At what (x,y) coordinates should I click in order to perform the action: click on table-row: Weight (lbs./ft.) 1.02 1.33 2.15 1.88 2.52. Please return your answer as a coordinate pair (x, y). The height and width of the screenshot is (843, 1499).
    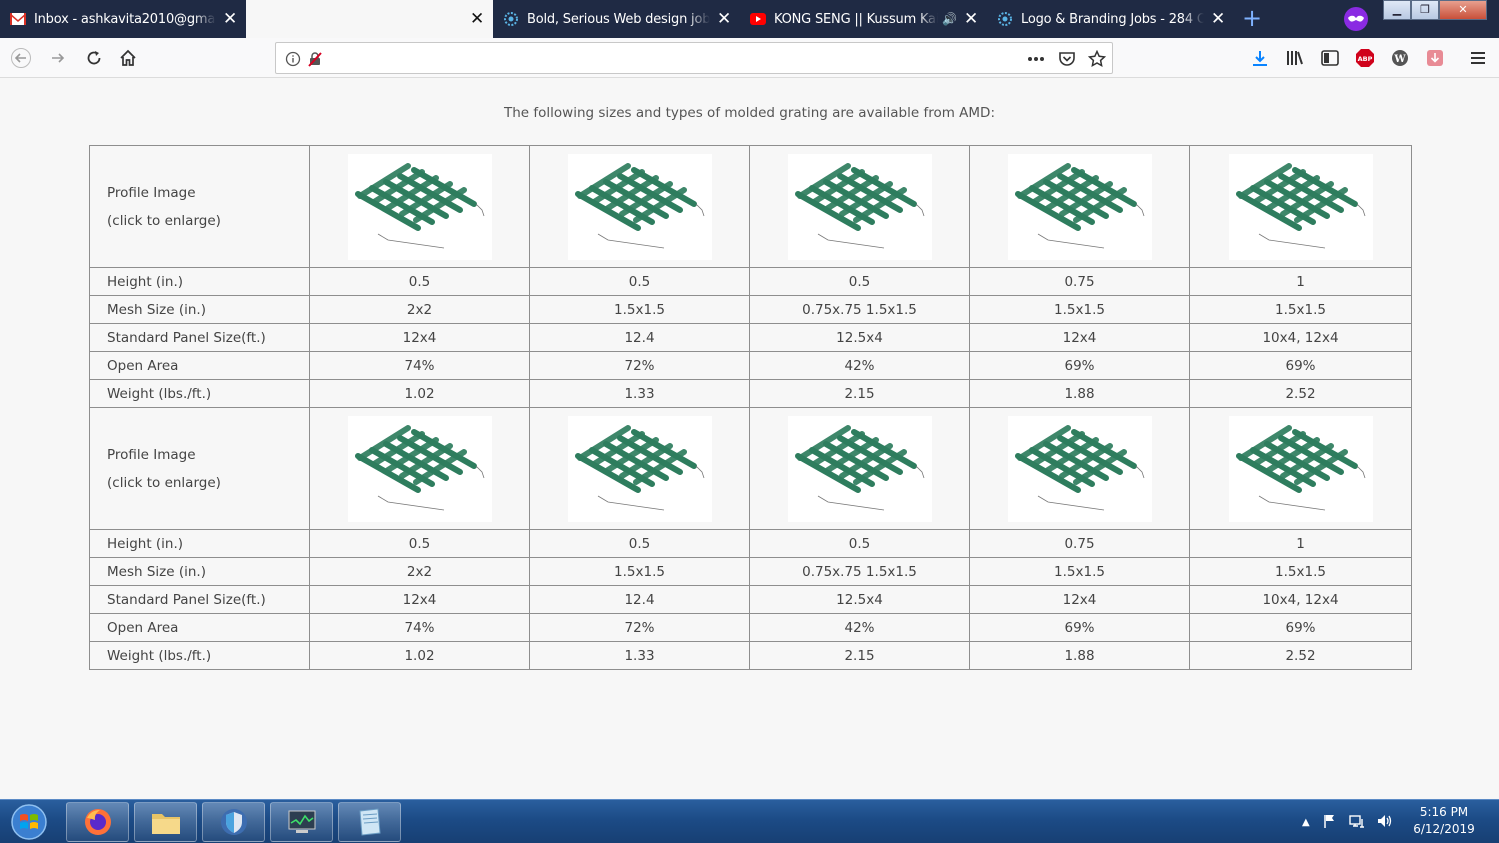
    Looking at the image, I should click on (750, 655).